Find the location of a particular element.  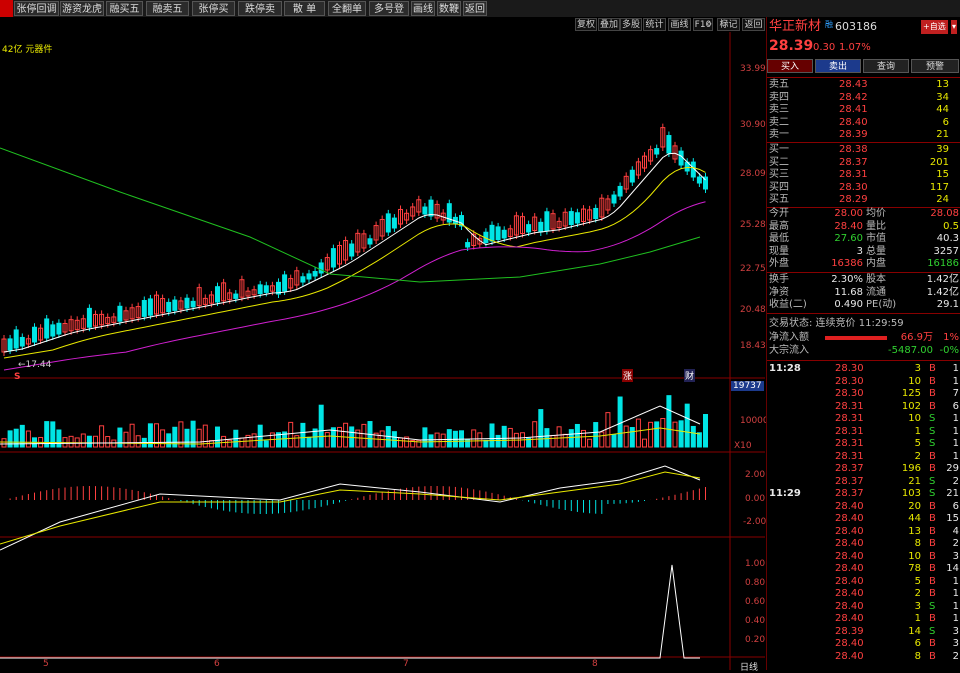

stat-key: 股本 is located at coordinates (876, 279).